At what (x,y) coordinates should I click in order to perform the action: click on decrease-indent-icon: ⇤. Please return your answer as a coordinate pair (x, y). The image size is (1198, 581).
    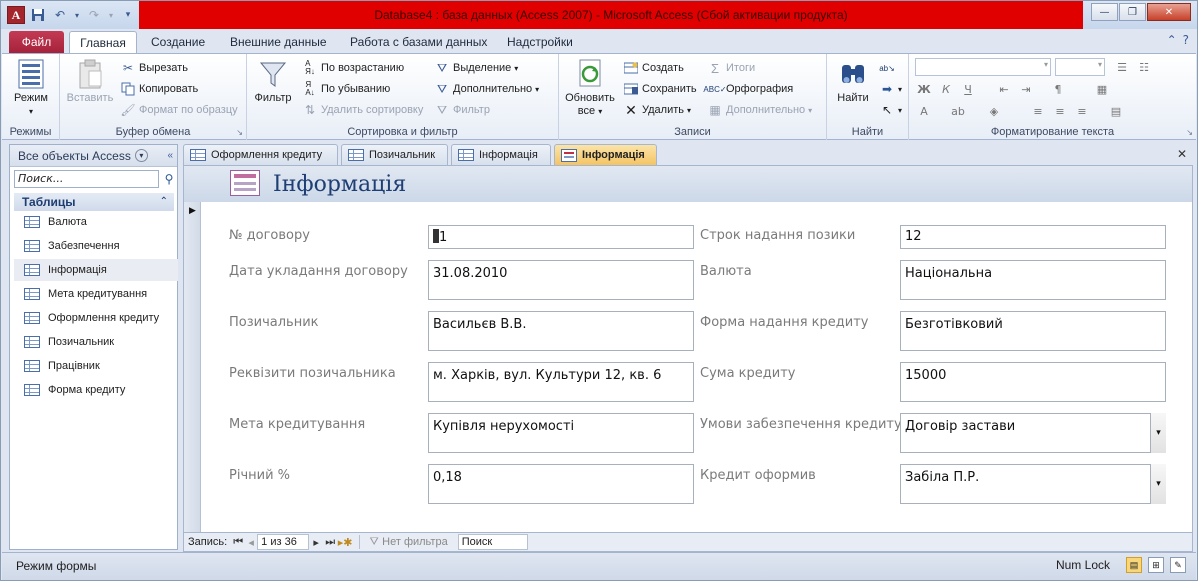
    Looking at the image, I should click on (1004, 89).